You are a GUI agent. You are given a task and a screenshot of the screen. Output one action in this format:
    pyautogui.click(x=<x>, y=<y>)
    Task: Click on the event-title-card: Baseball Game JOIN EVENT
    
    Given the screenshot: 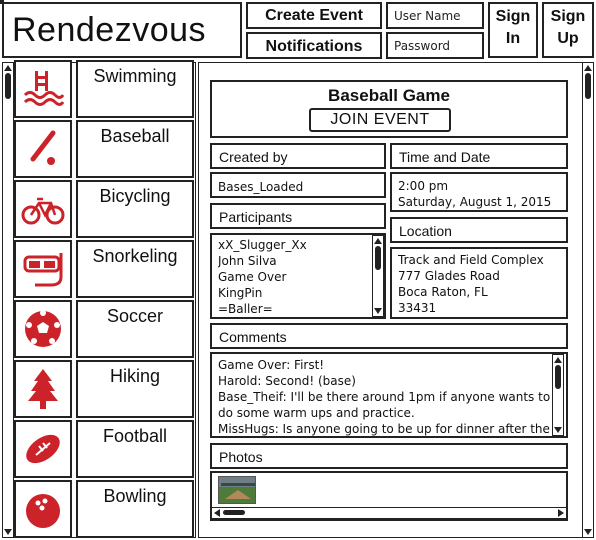 What is the action you would take?
    pyautogui.click(x=389, y=109)
    